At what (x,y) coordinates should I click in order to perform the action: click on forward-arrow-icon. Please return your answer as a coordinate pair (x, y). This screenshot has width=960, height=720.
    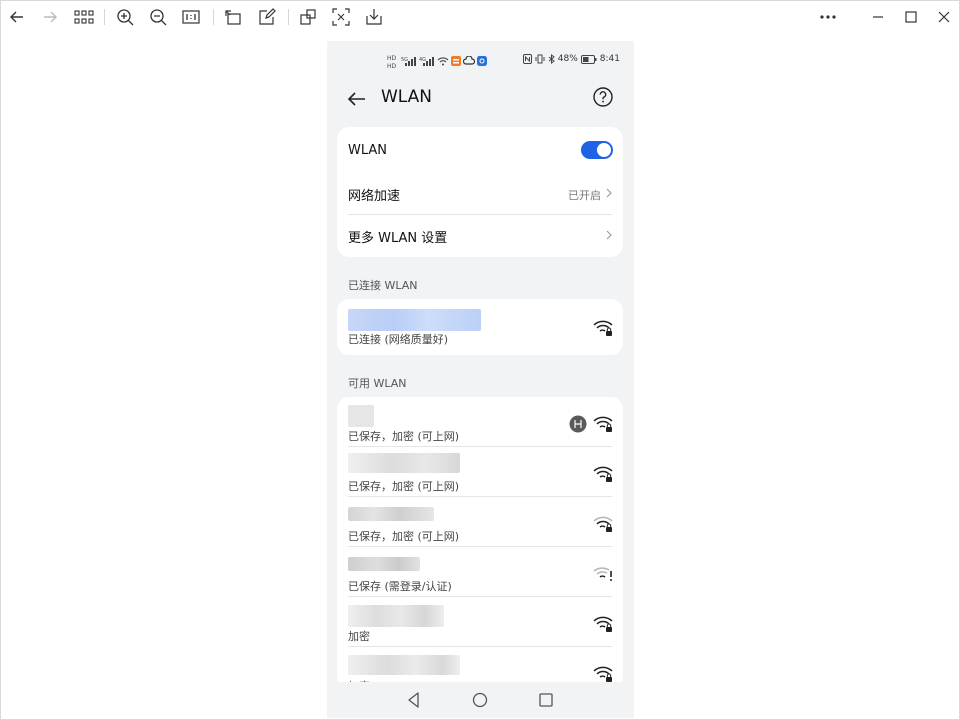
    Looking at the image, I should click on (50, 17).